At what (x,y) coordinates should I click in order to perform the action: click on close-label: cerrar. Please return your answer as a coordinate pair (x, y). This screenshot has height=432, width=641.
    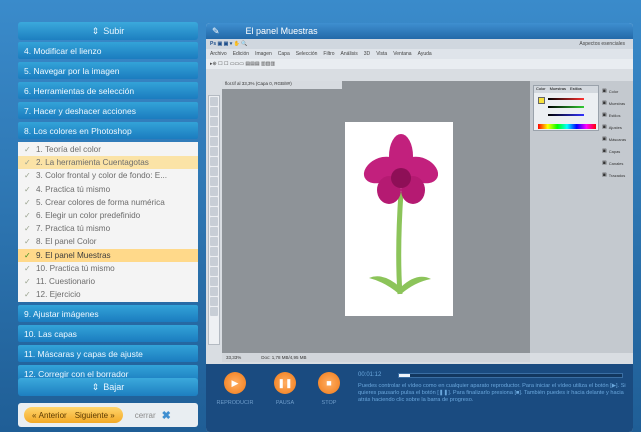
    Looking at the image, I should click on (145, 415).